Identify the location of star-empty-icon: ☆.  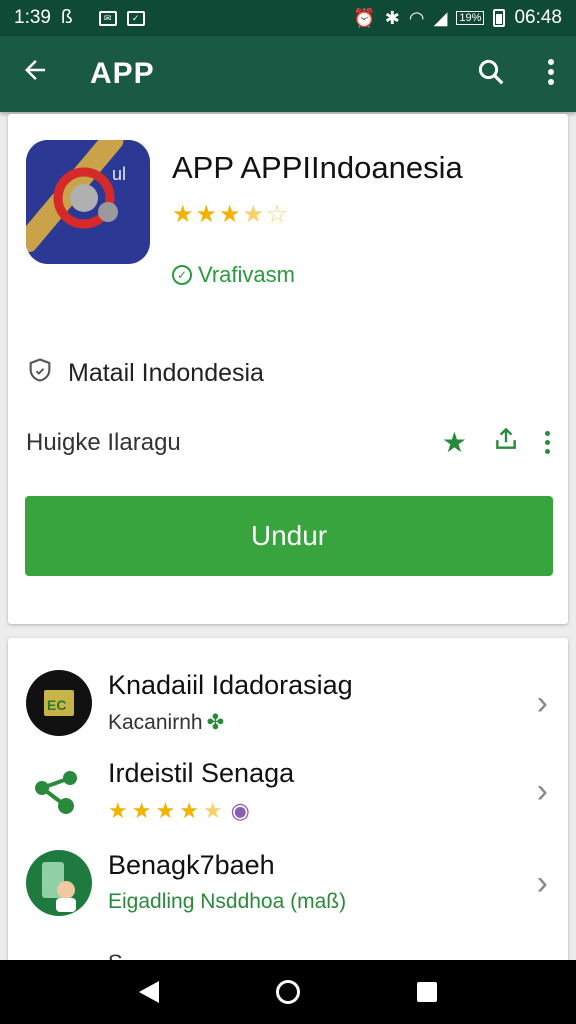
(277, 214).